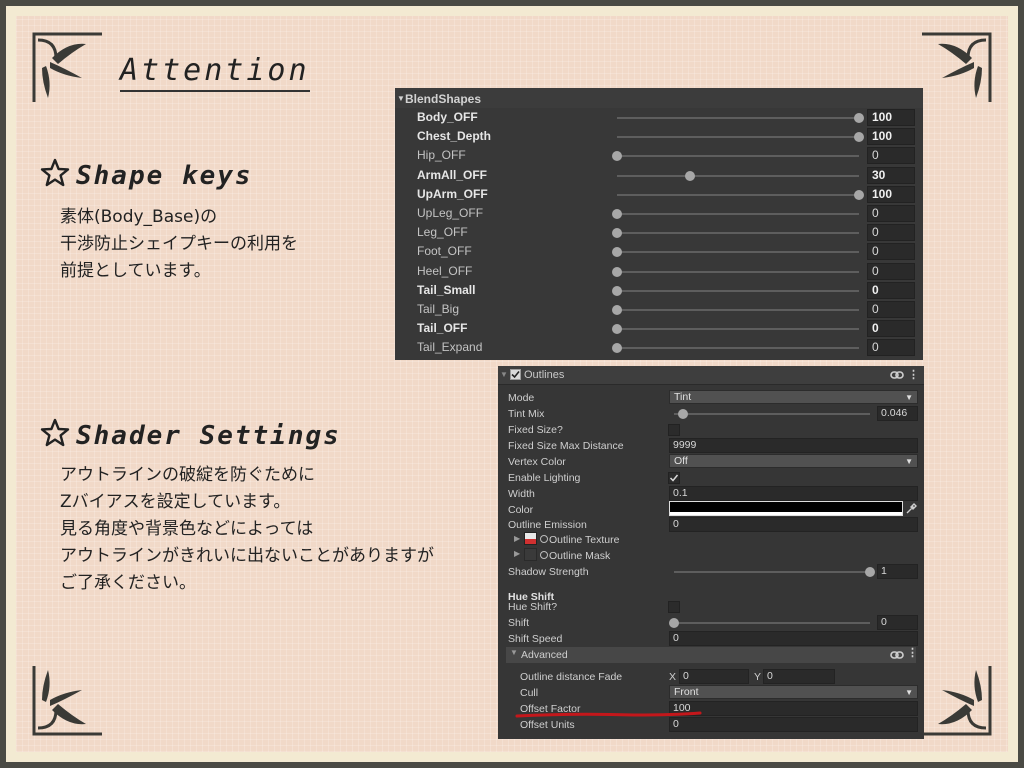 This screenshot has width=1024, height=768. What do you see at coordinates (897, 622) in the screenshot?
I see `shift-field: 0` at bounding box center [897, 622].